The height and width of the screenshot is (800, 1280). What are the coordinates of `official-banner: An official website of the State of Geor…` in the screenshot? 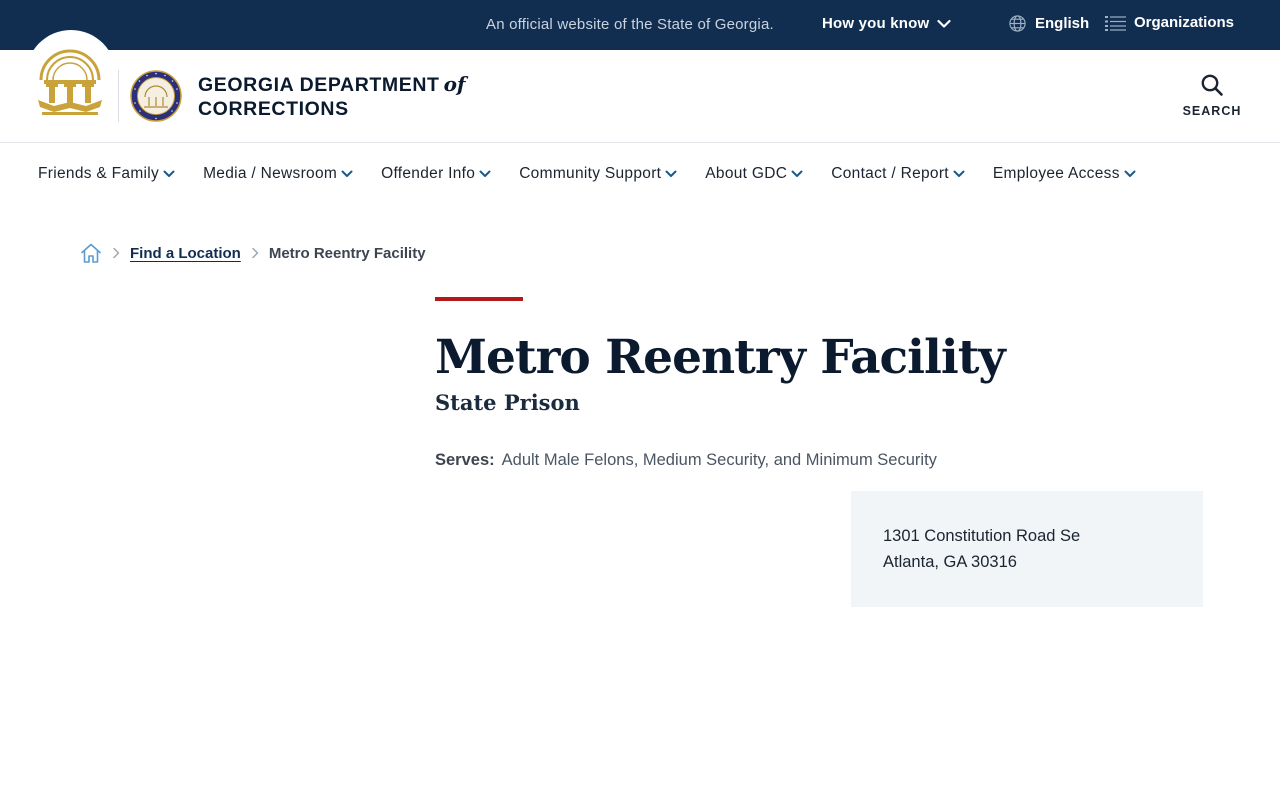 It's located at (640, 25).